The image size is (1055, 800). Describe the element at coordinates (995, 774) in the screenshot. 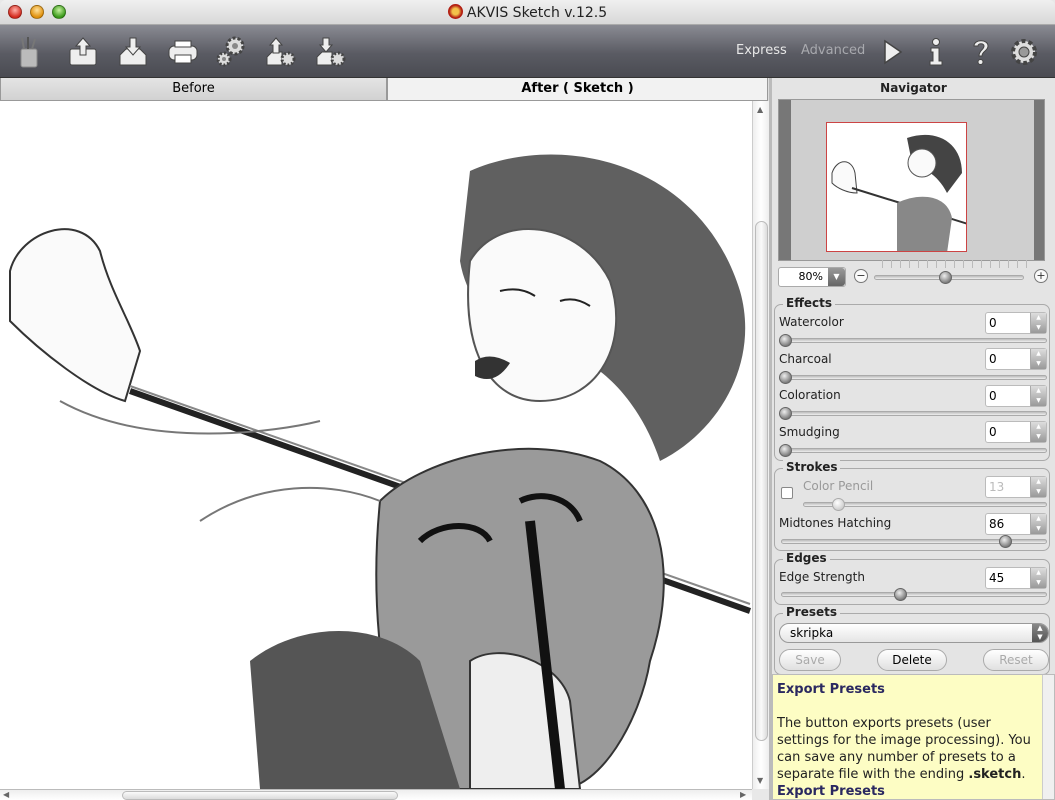

I see `help-extension: .sketch` at that location.